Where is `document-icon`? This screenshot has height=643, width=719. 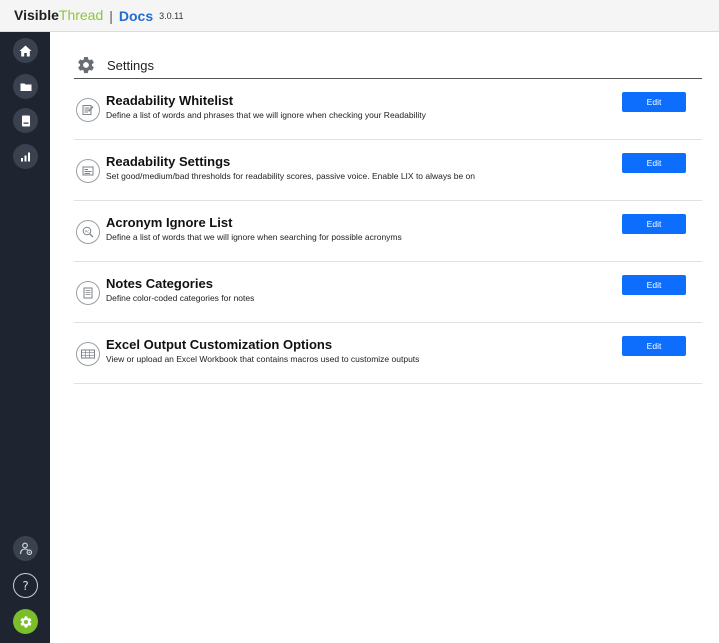 document-icon is located at coordinates (25, 120).